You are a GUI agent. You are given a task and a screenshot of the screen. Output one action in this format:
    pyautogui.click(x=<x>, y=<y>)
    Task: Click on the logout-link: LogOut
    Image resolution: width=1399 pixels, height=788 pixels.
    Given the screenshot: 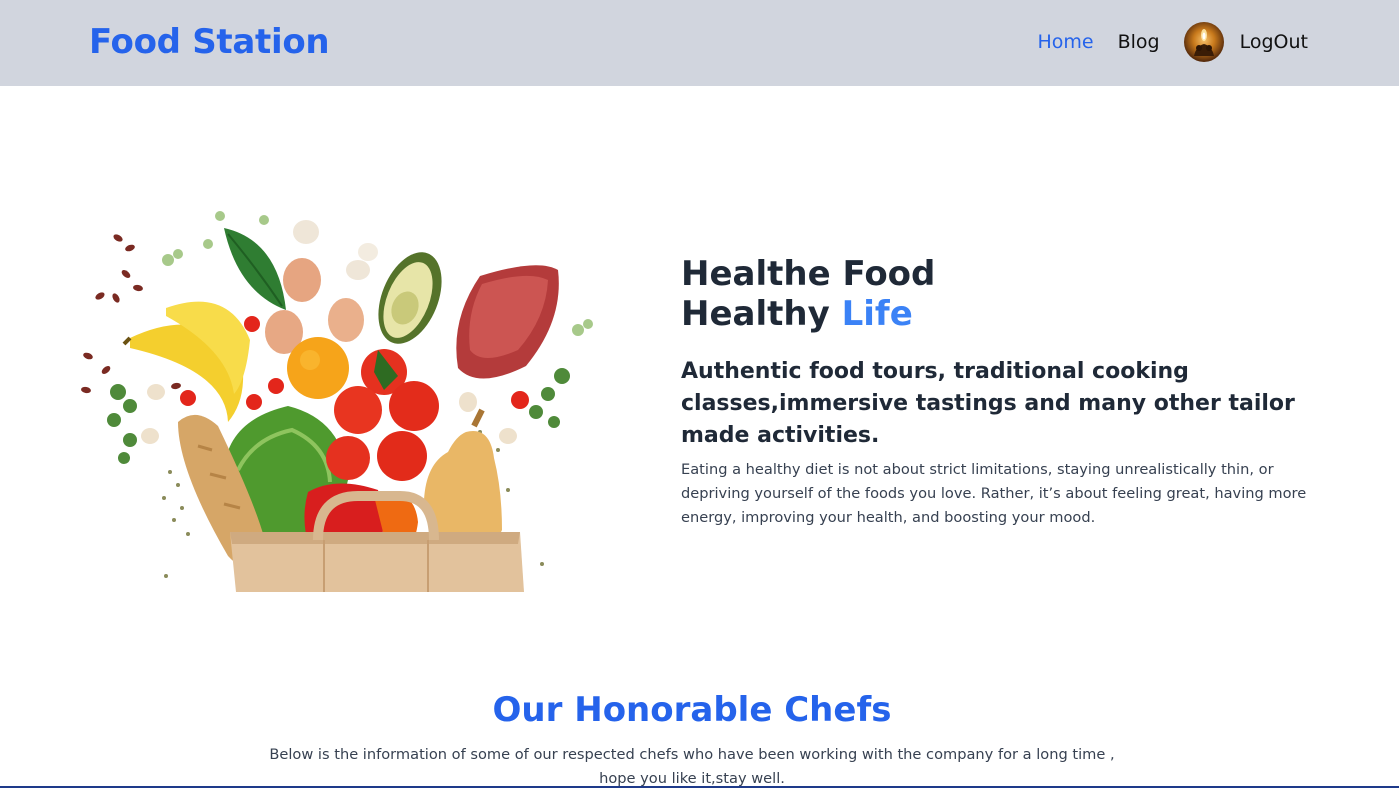 What is the action you would take?
    pyautogui.click(x=1274, y=42)
    